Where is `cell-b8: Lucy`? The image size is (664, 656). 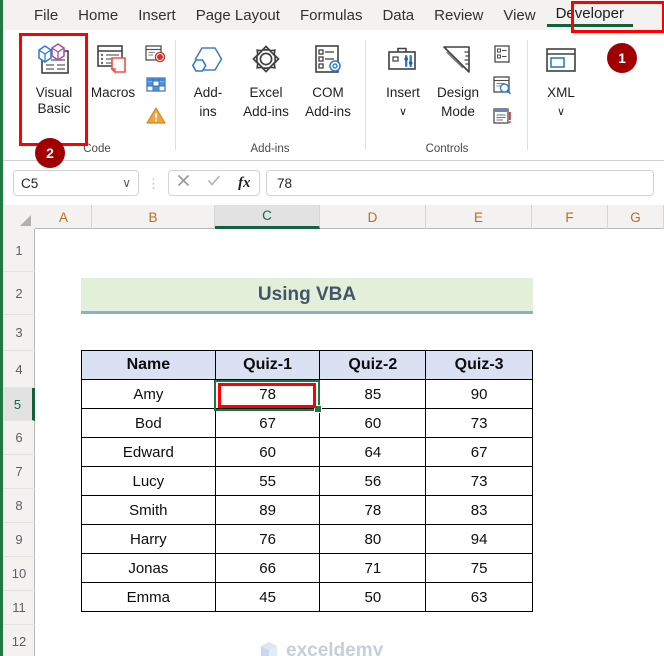 cell-b8: Lucy is located at coordinates (148, 481).